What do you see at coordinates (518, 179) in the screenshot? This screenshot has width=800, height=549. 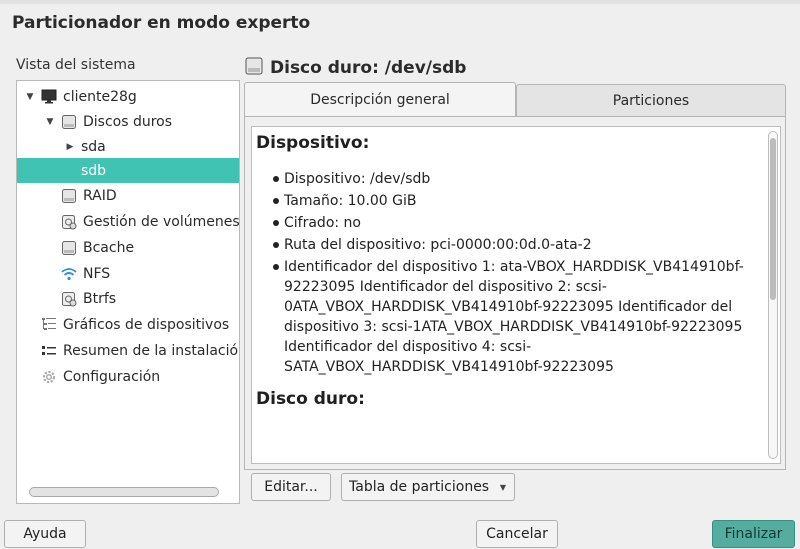 I see `list-item: Dispositivo: /dev/sdb` at bounding box center [518, 179].